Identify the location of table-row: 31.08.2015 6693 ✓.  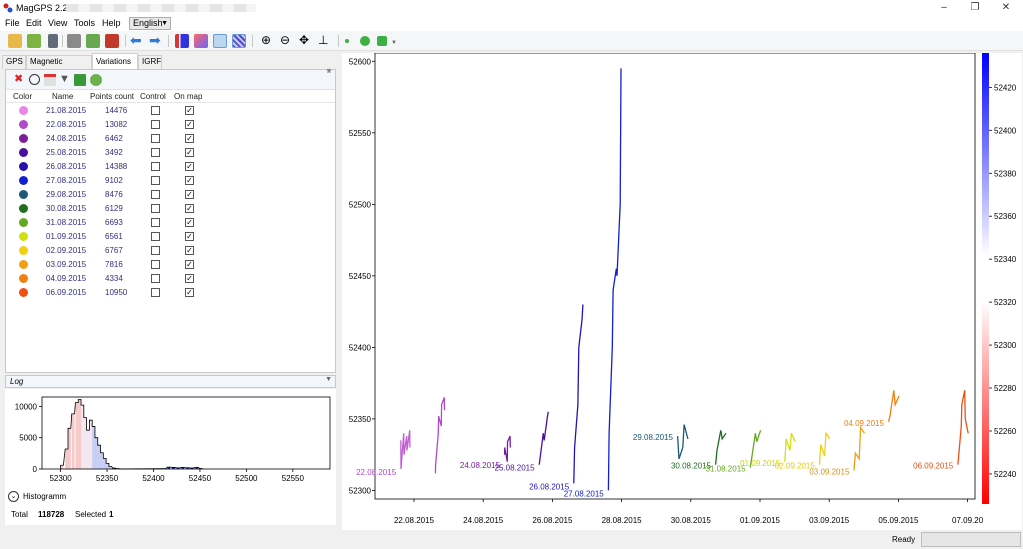
(170, 223).